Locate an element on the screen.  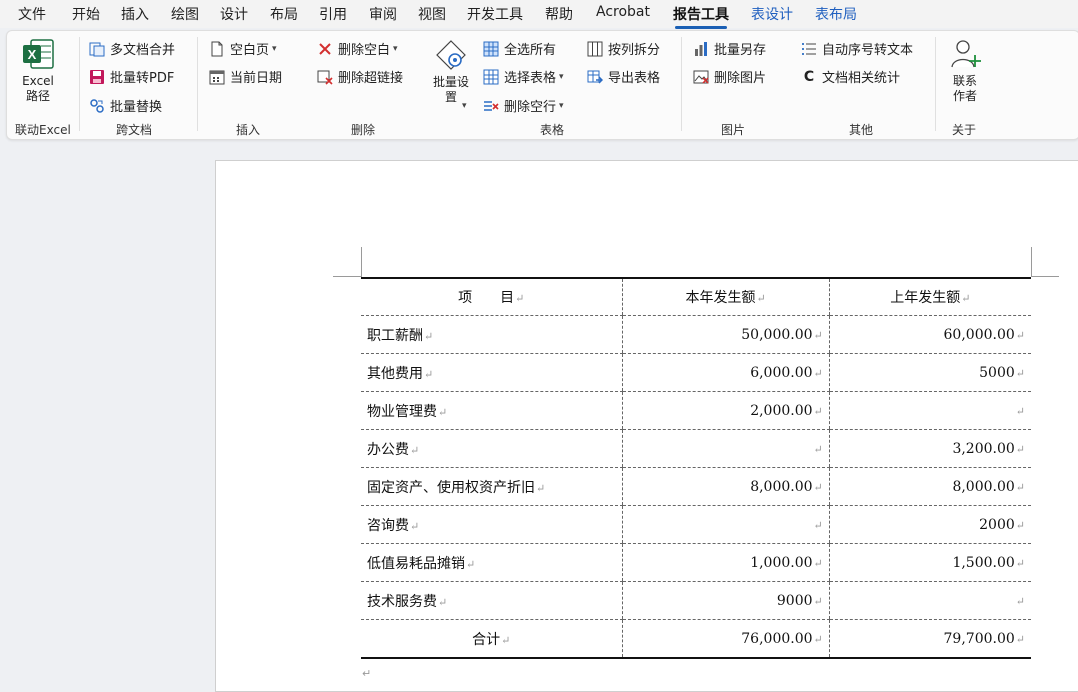
excel-path-button: X Excel 路径 is located at coordinates (38, 70).